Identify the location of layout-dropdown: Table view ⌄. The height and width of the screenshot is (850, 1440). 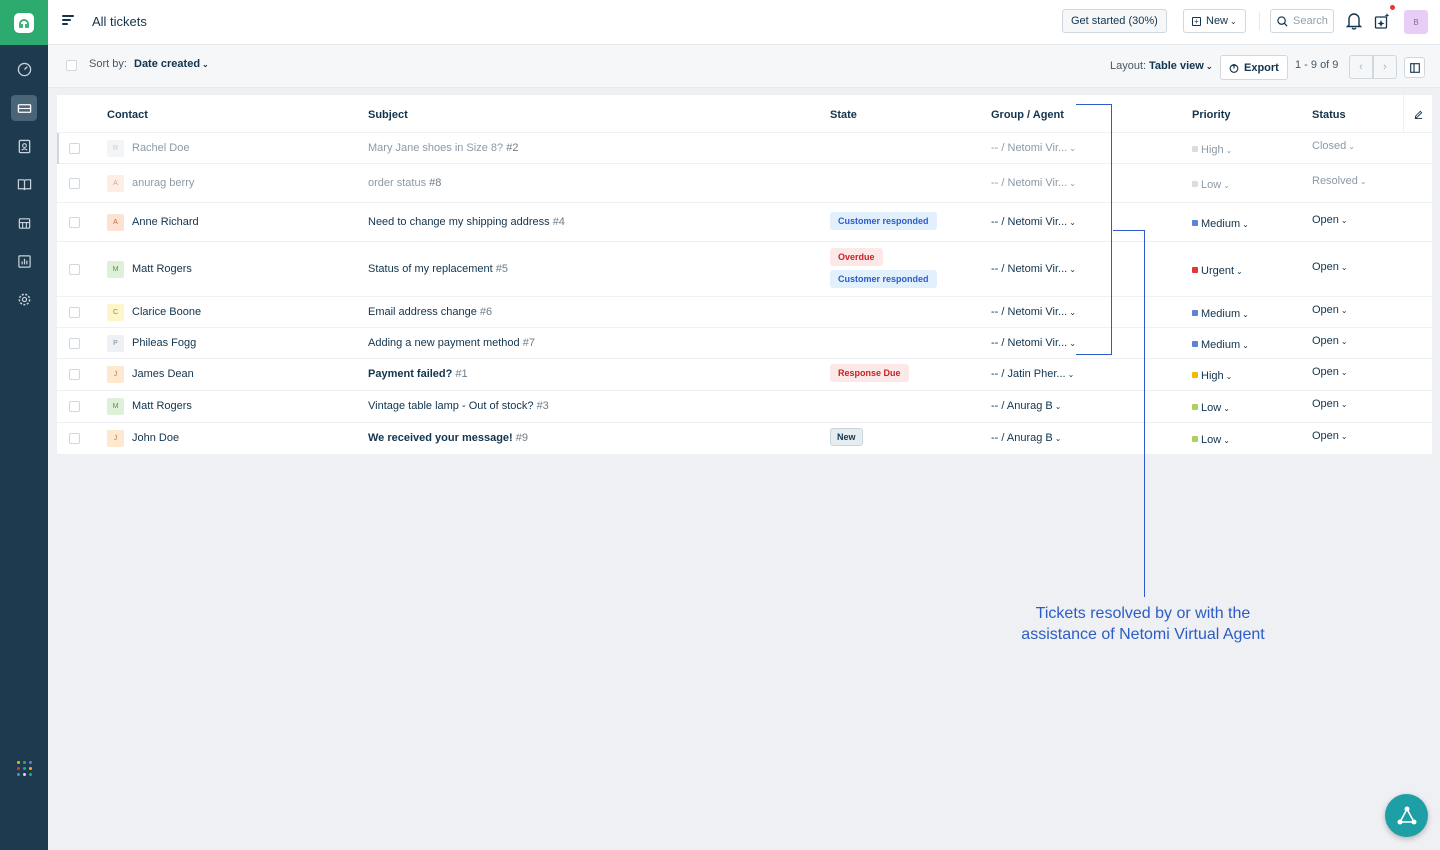
(1181, 66).